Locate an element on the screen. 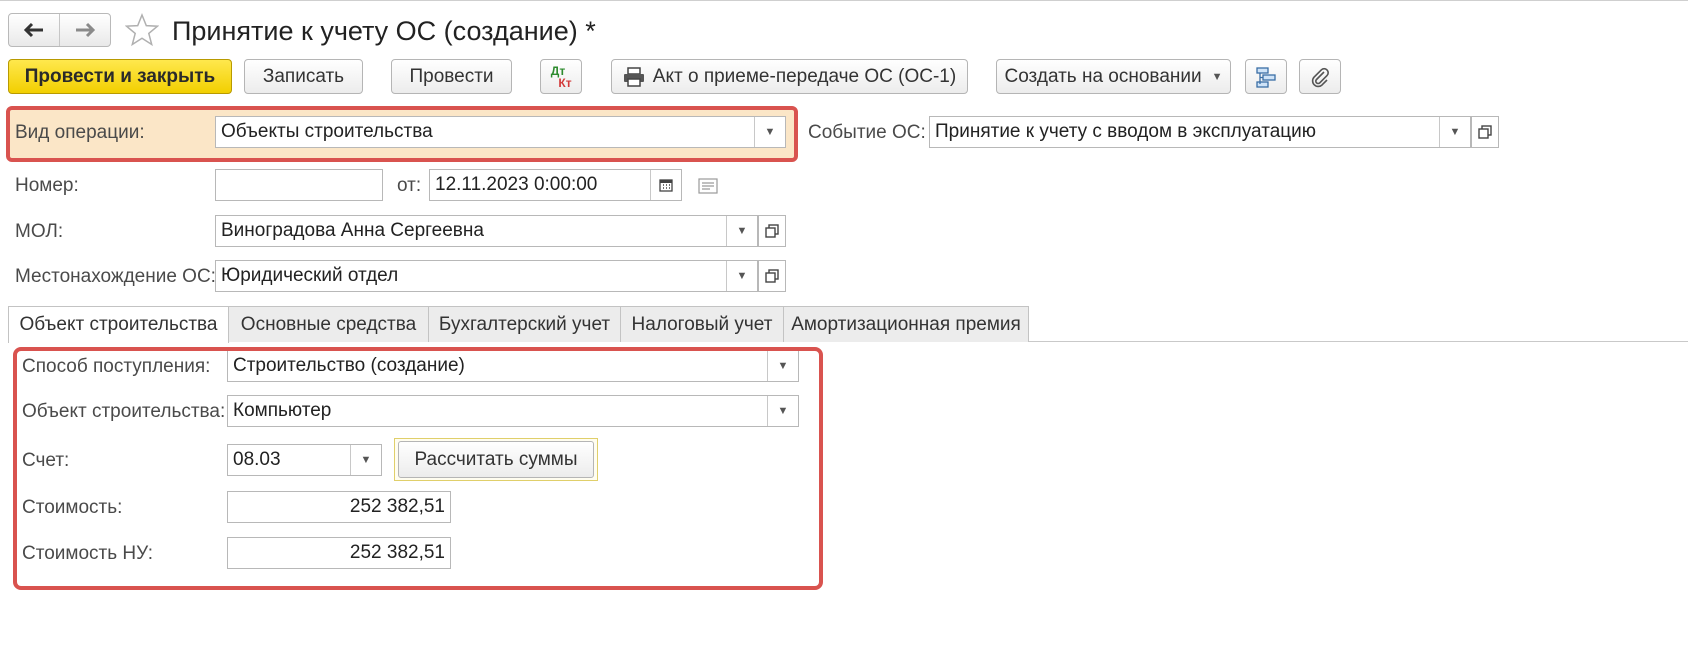 This screenshot has width=1688, height=656. attach-button is located at coordinates (1320, 76).